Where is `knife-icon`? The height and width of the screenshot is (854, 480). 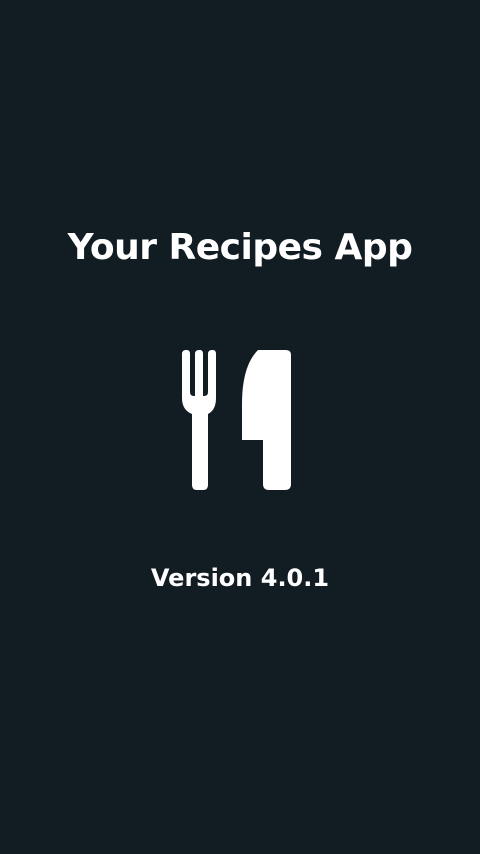
knife-icon is located at coordinates (266, 420).